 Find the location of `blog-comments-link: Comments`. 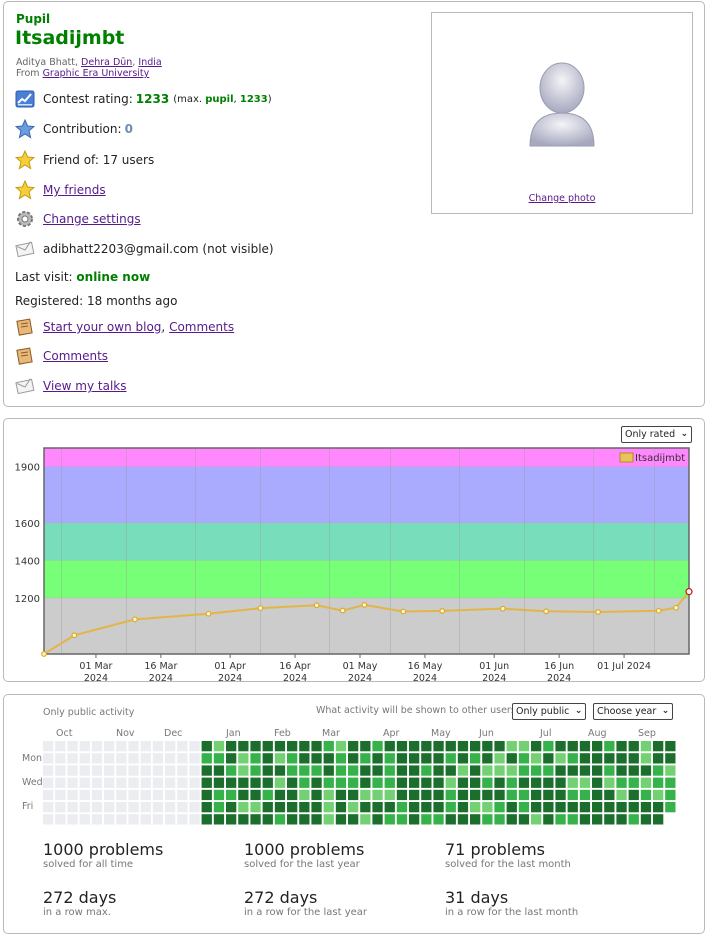

blog-comments-link: Comments is located at coordinates (201, 327).